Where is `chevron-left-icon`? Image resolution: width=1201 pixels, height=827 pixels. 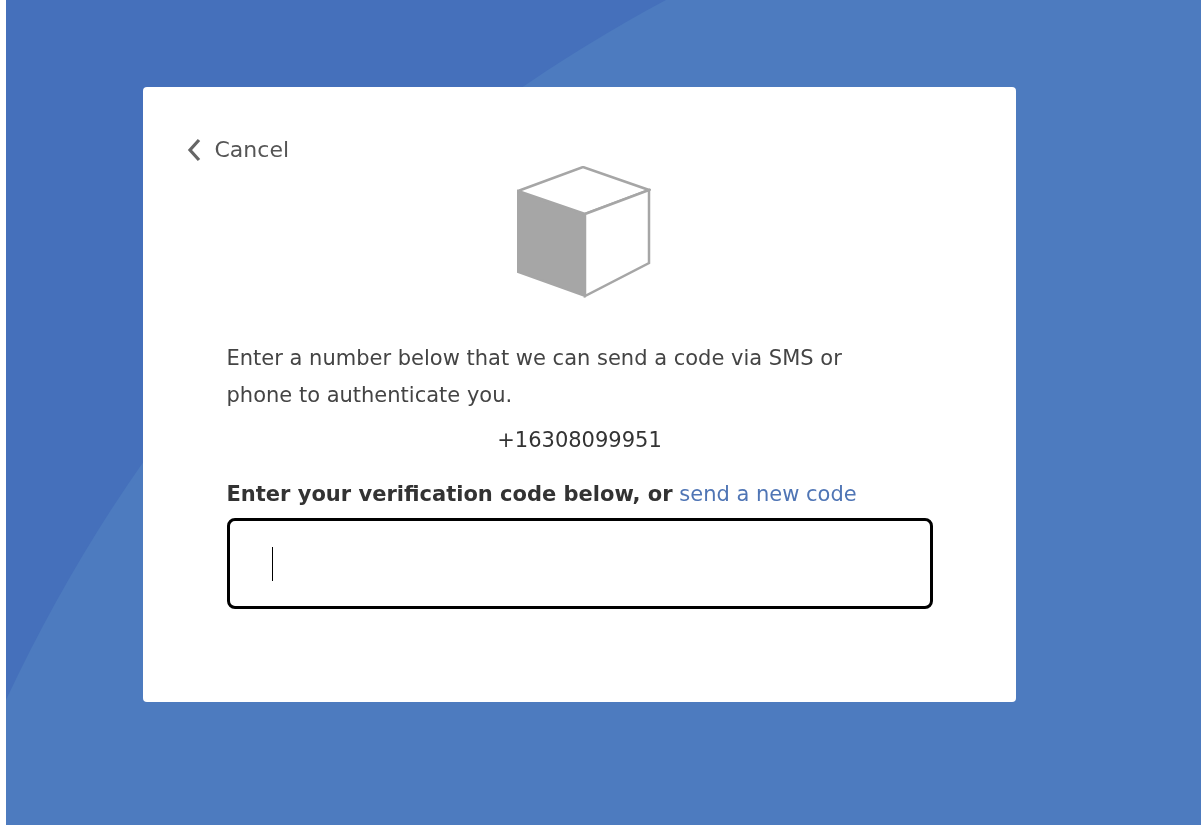
chevron-left-icon is located at coordinates (193, 149).